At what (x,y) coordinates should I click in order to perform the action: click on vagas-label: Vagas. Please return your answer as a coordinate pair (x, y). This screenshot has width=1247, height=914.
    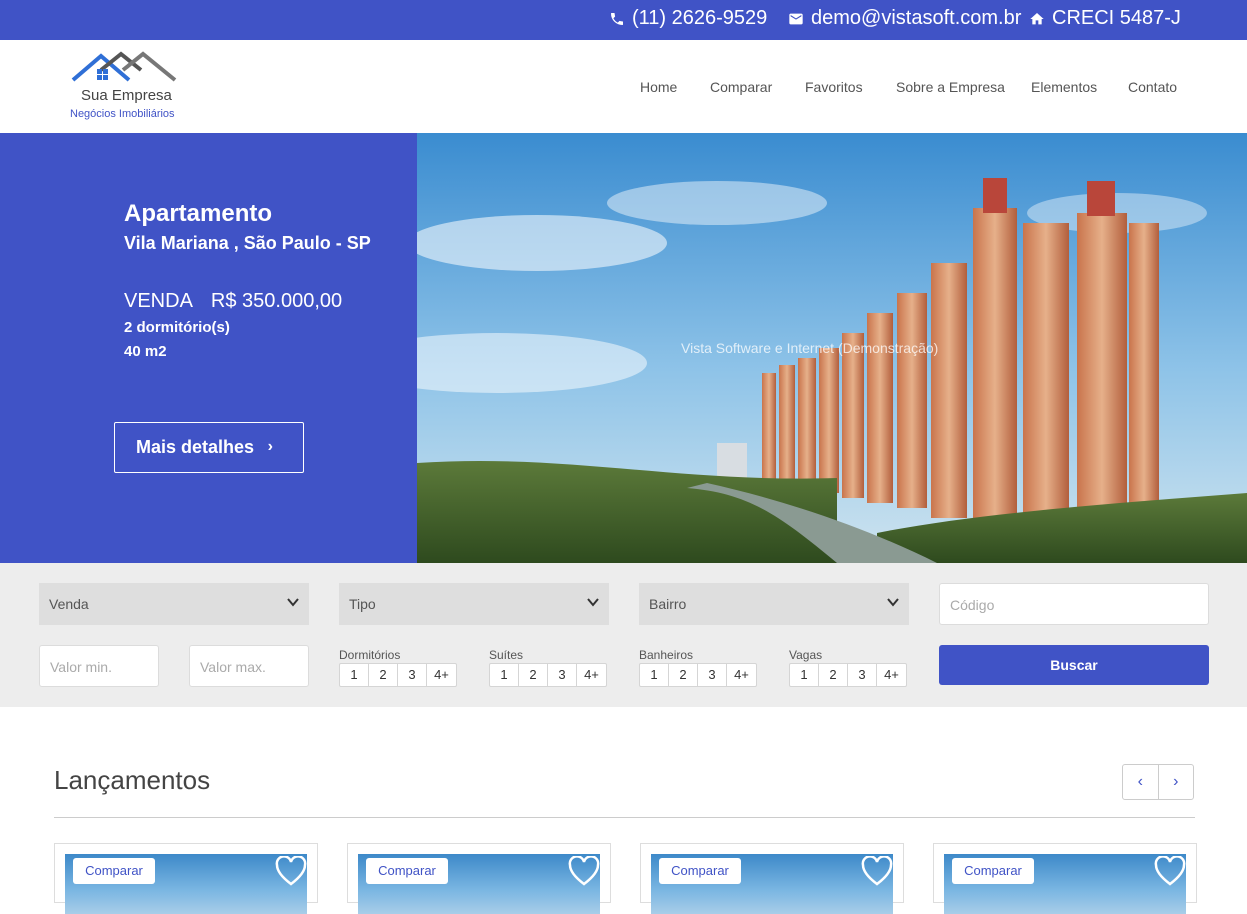
    Looking at the image, I should click on (806, 655).